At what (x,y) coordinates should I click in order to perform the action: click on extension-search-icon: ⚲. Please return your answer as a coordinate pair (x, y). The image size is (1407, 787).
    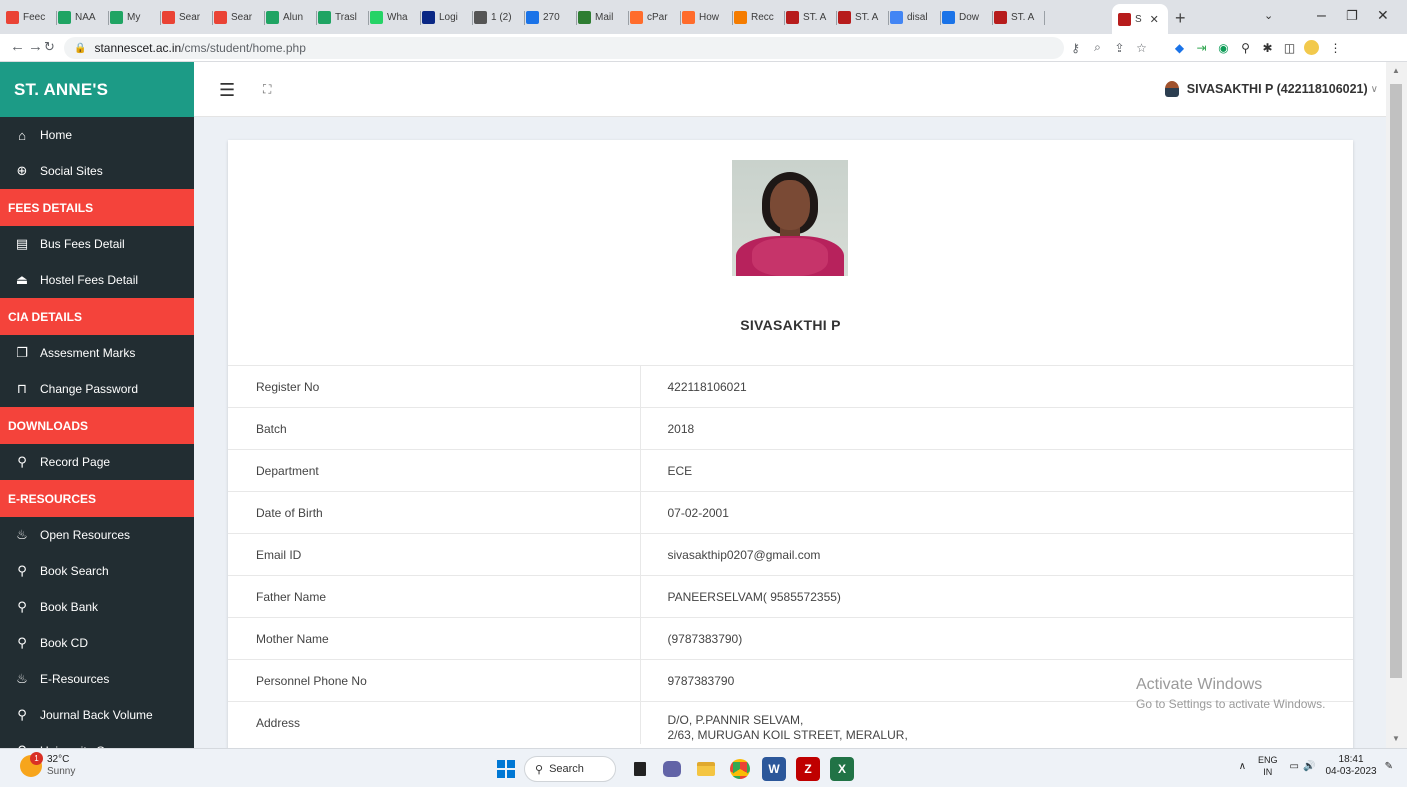
    Looking at the image, I should click on (1245, 47).